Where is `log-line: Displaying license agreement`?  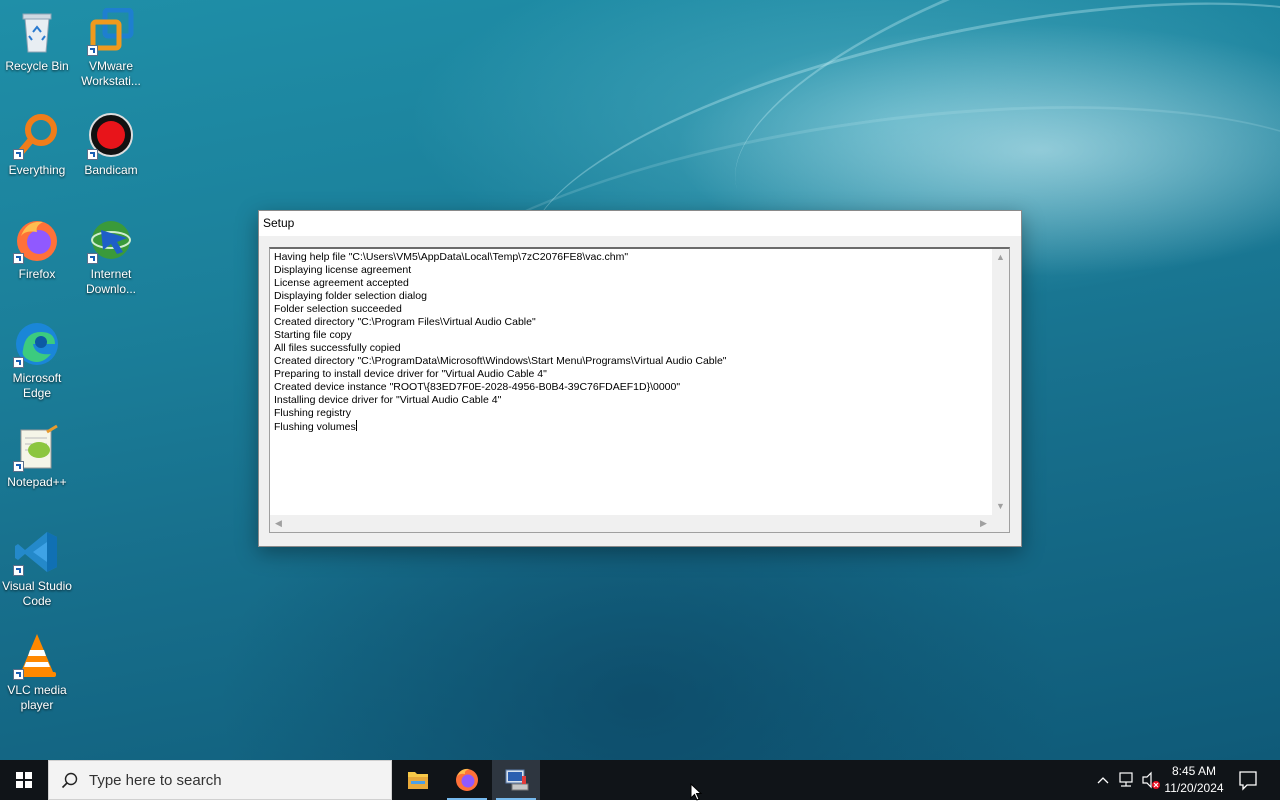
log-line: Displaying license agreement is located at coordinates (343, 270).